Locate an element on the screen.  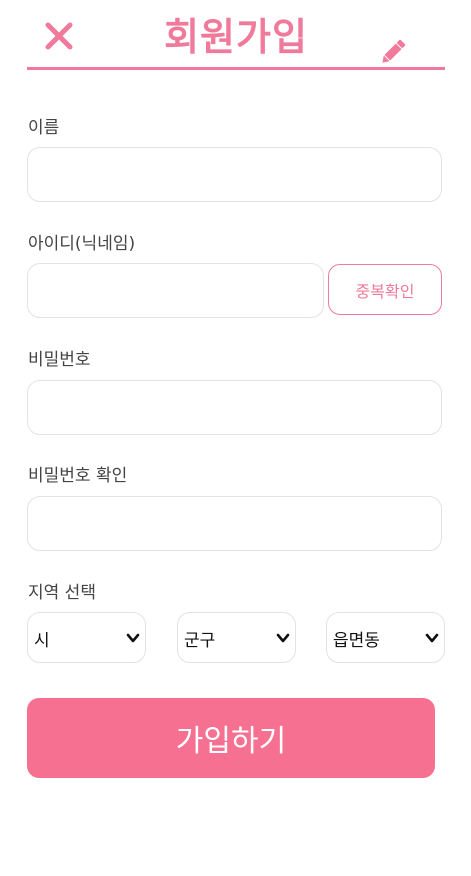
header-bar: 회원가입 is located at coordinates (236, 40).